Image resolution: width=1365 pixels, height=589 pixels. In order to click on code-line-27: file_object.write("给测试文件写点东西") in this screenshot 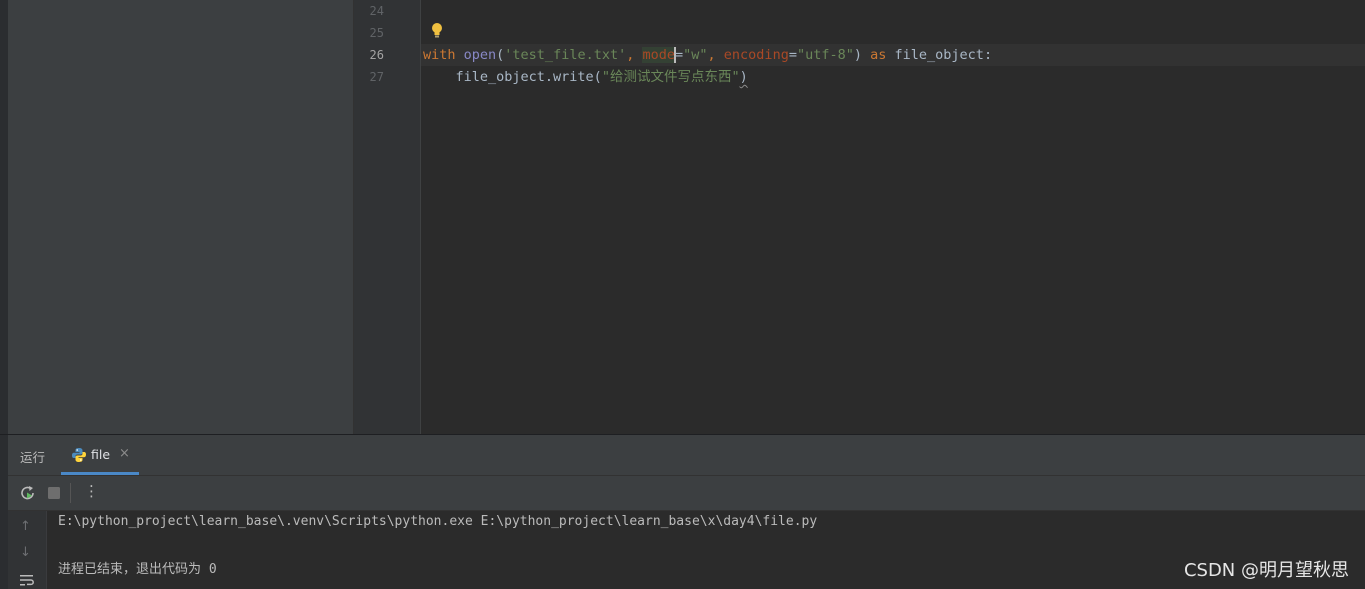, I will do `click(585, 77)`.